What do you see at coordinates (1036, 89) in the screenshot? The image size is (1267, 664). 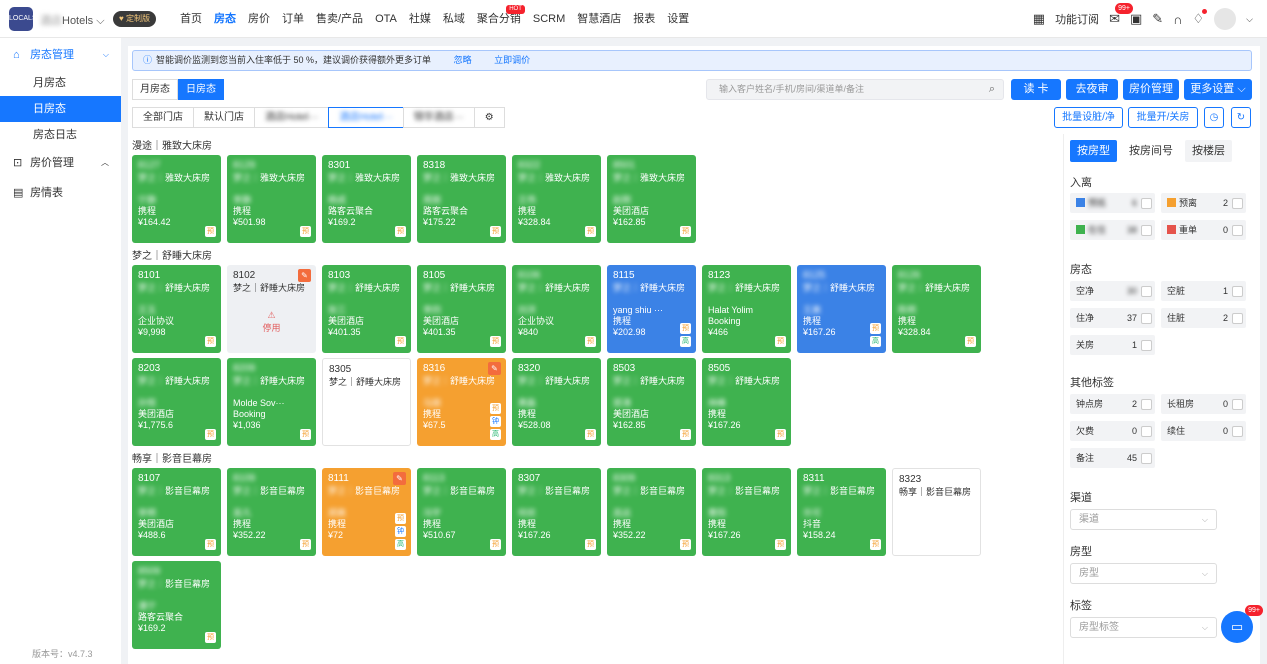 I see `read-card-button: 读 卡` at bounding box center [1036, 89].